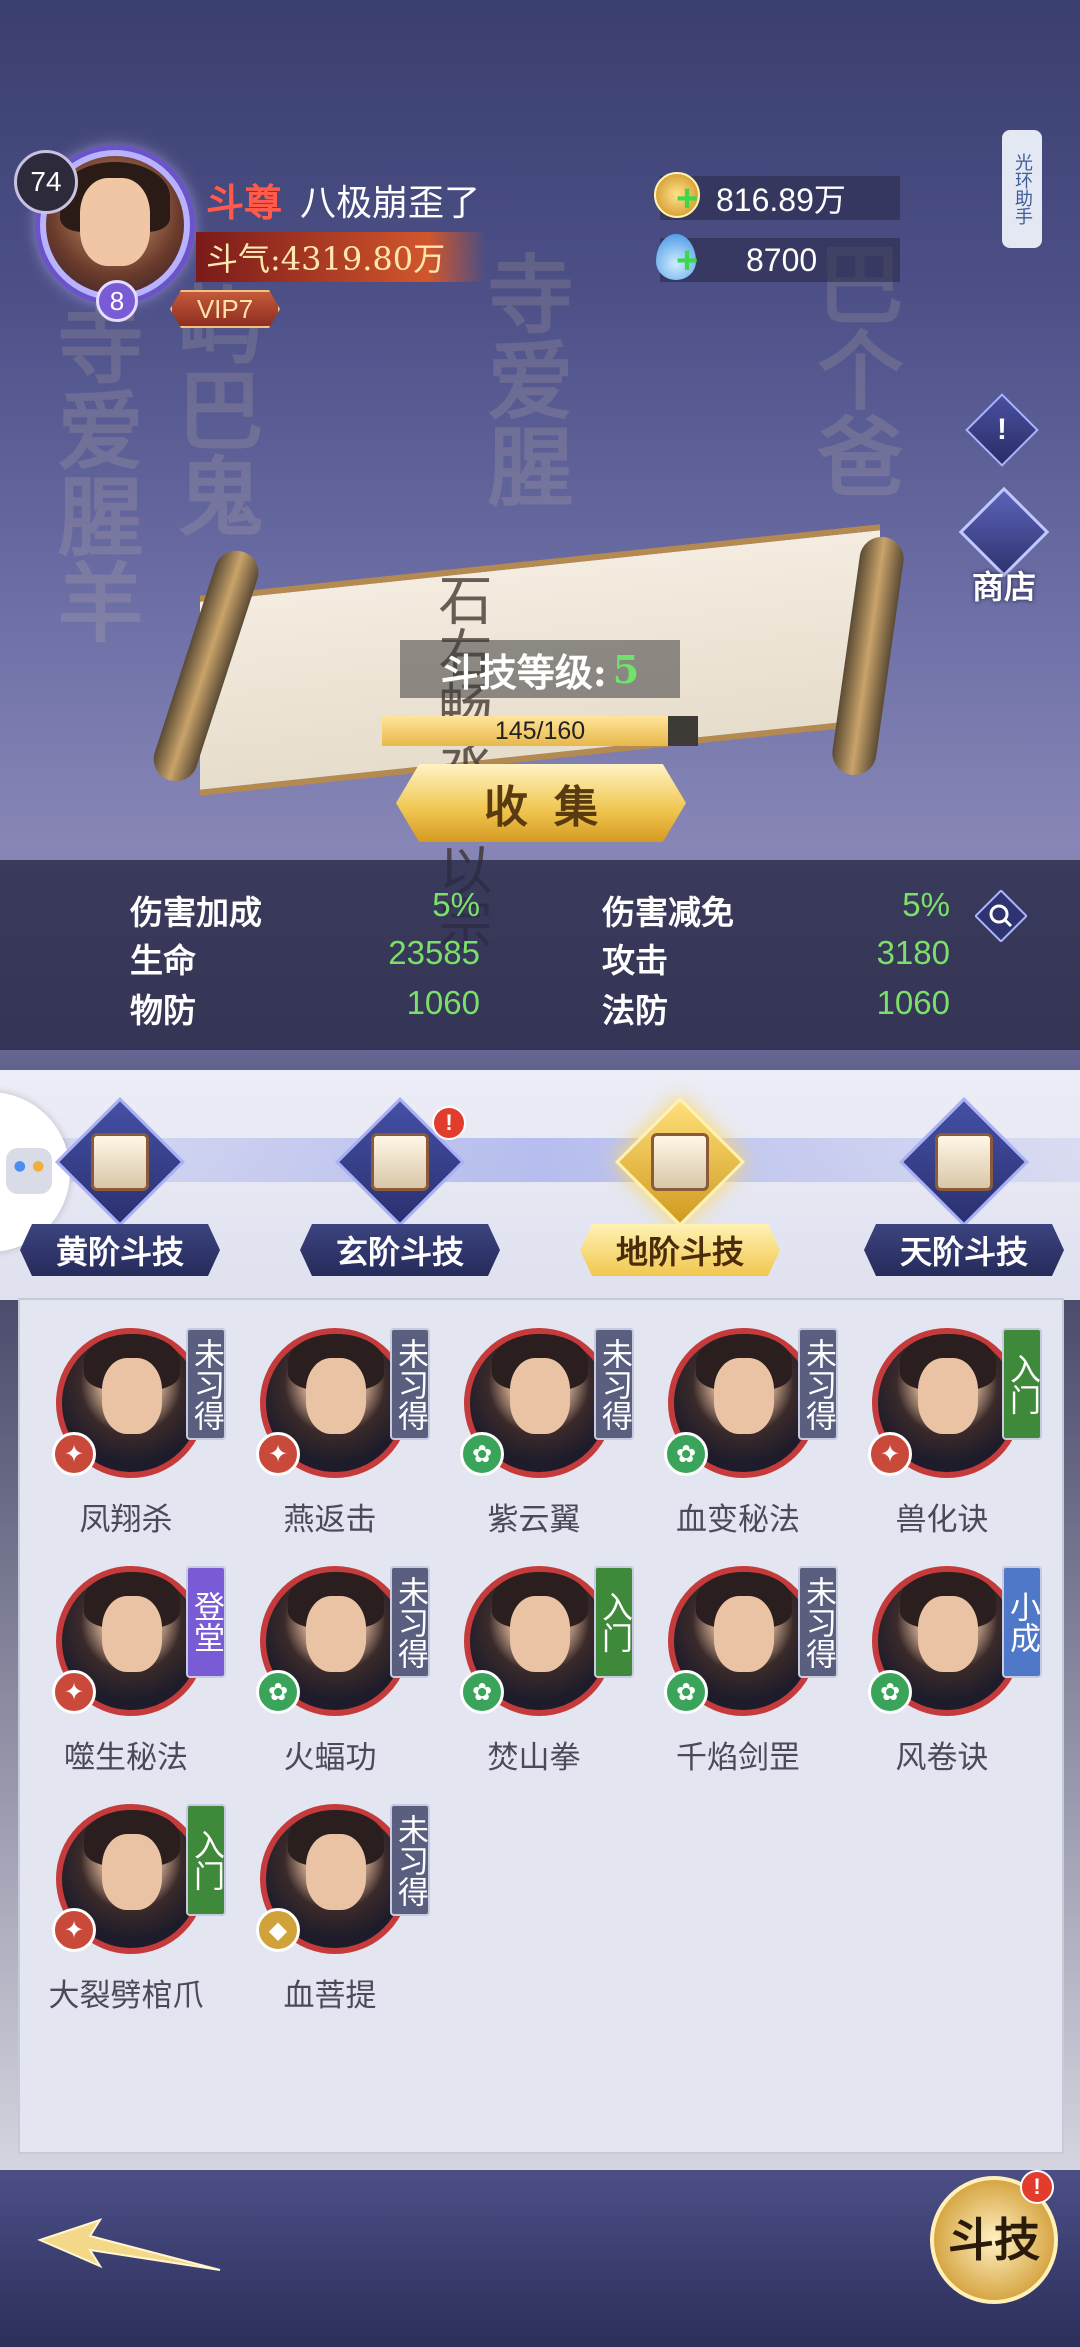 This screenshot has height=2347, width=1080. What do you see at coordinates (942, 1758) in the screenshot?
I see `skill-name: 风卷诀` at bounding box center [942, 1758].